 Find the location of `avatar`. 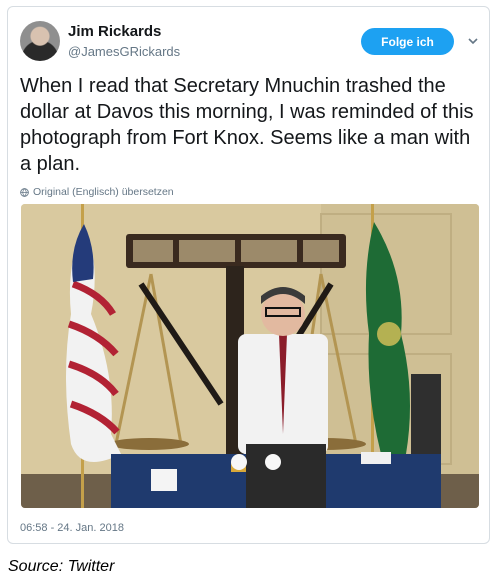

avatar is located at coordinates (40, 41).